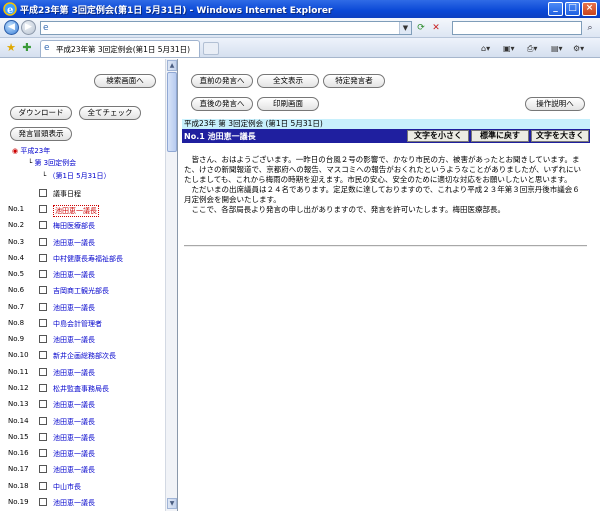  I want to click on list-item: No.15 池田恵一議長, so click(82, 438).